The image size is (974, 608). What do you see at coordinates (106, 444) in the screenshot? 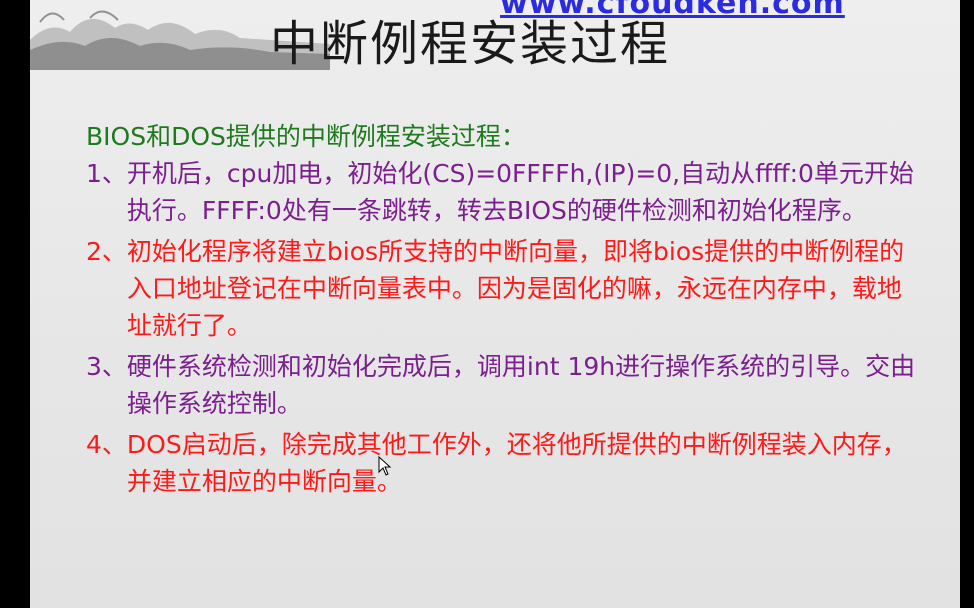
I see `list-item-number: 4、` at bounding box center [106, 444].